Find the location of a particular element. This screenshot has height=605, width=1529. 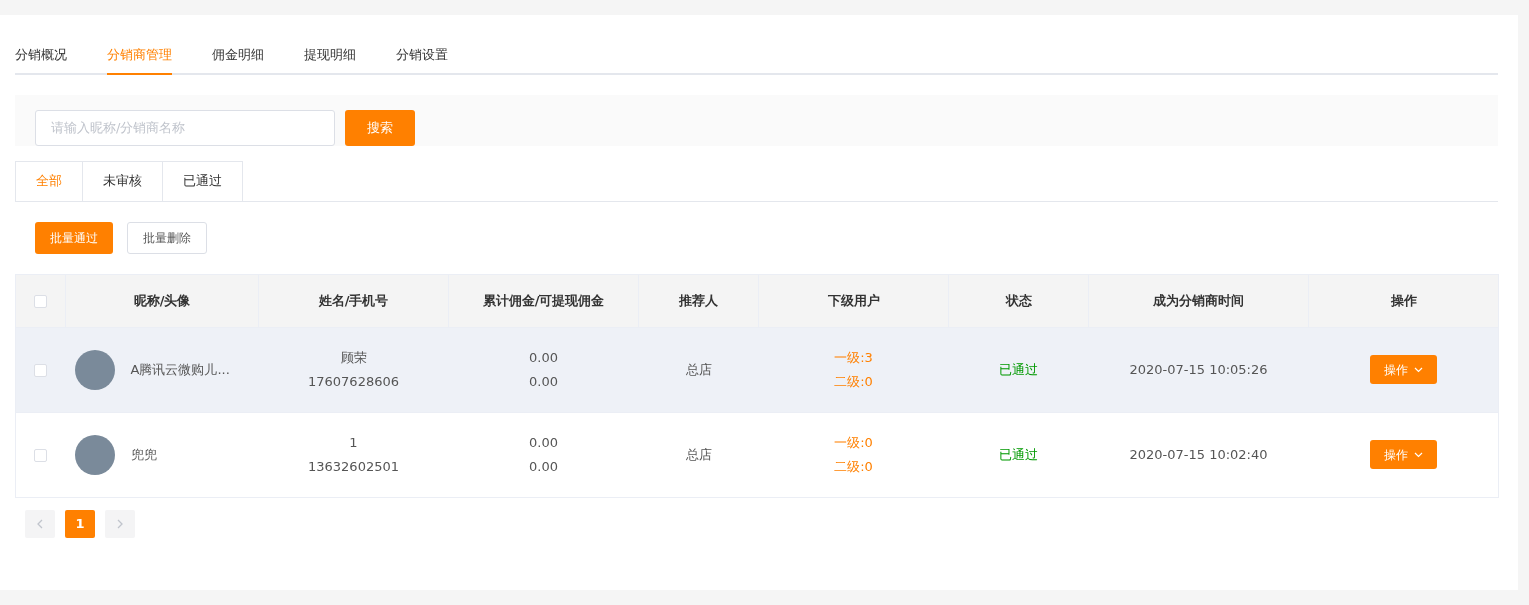

column-header: 姓名/手机号 is located at coordinates (353, 300).